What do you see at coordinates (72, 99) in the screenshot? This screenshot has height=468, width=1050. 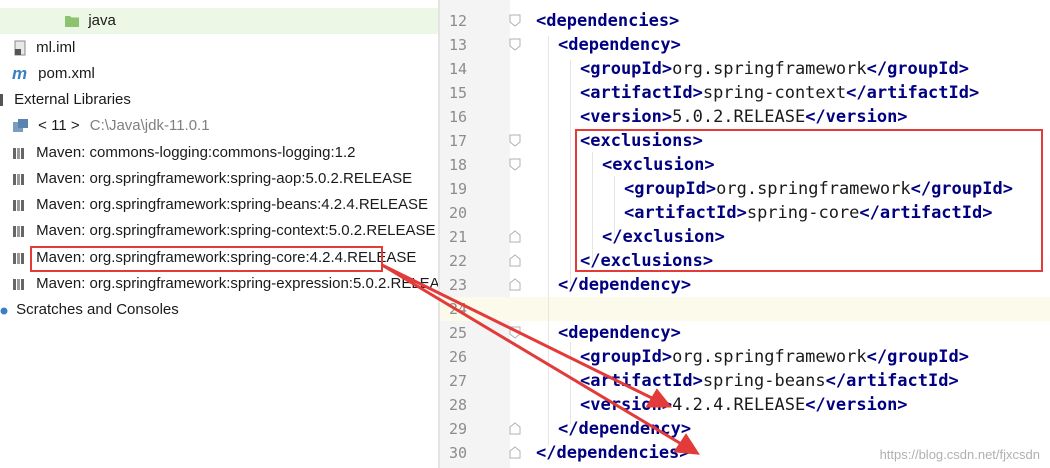 I see `tree-item-label: External Libraries` at bounding box center [72, 99].